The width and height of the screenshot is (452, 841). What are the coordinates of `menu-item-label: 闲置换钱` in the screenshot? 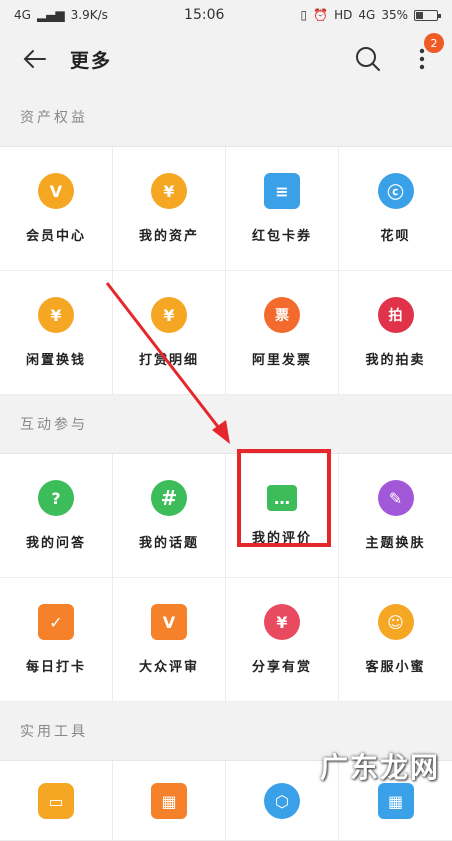 It's located at (55, 360).